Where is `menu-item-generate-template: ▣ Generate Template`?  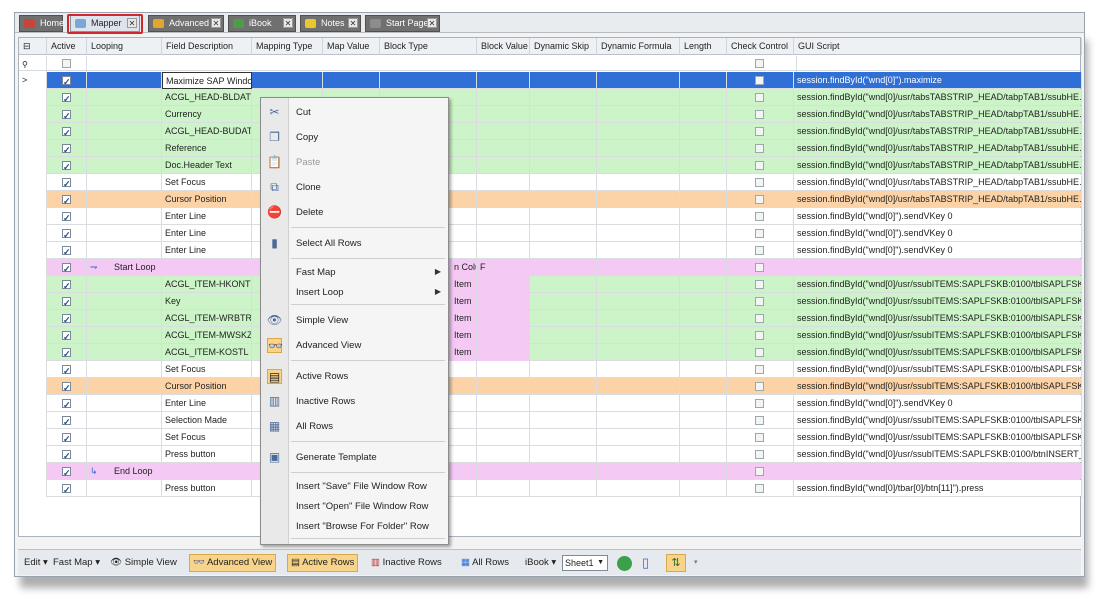 menu-item-generate-template: ▣ Generate Template is located at coordinates (354, 457).